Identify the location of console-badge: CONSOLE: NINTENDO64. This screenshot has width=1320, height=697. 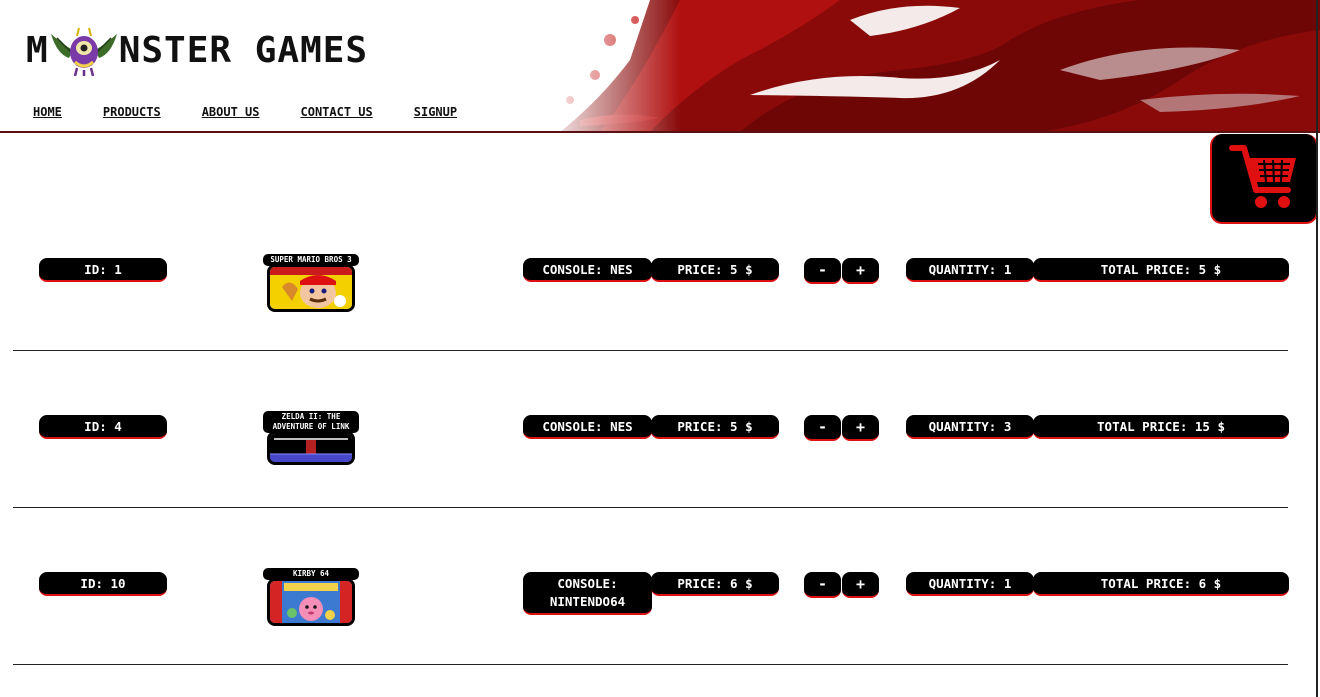
(587, 593).